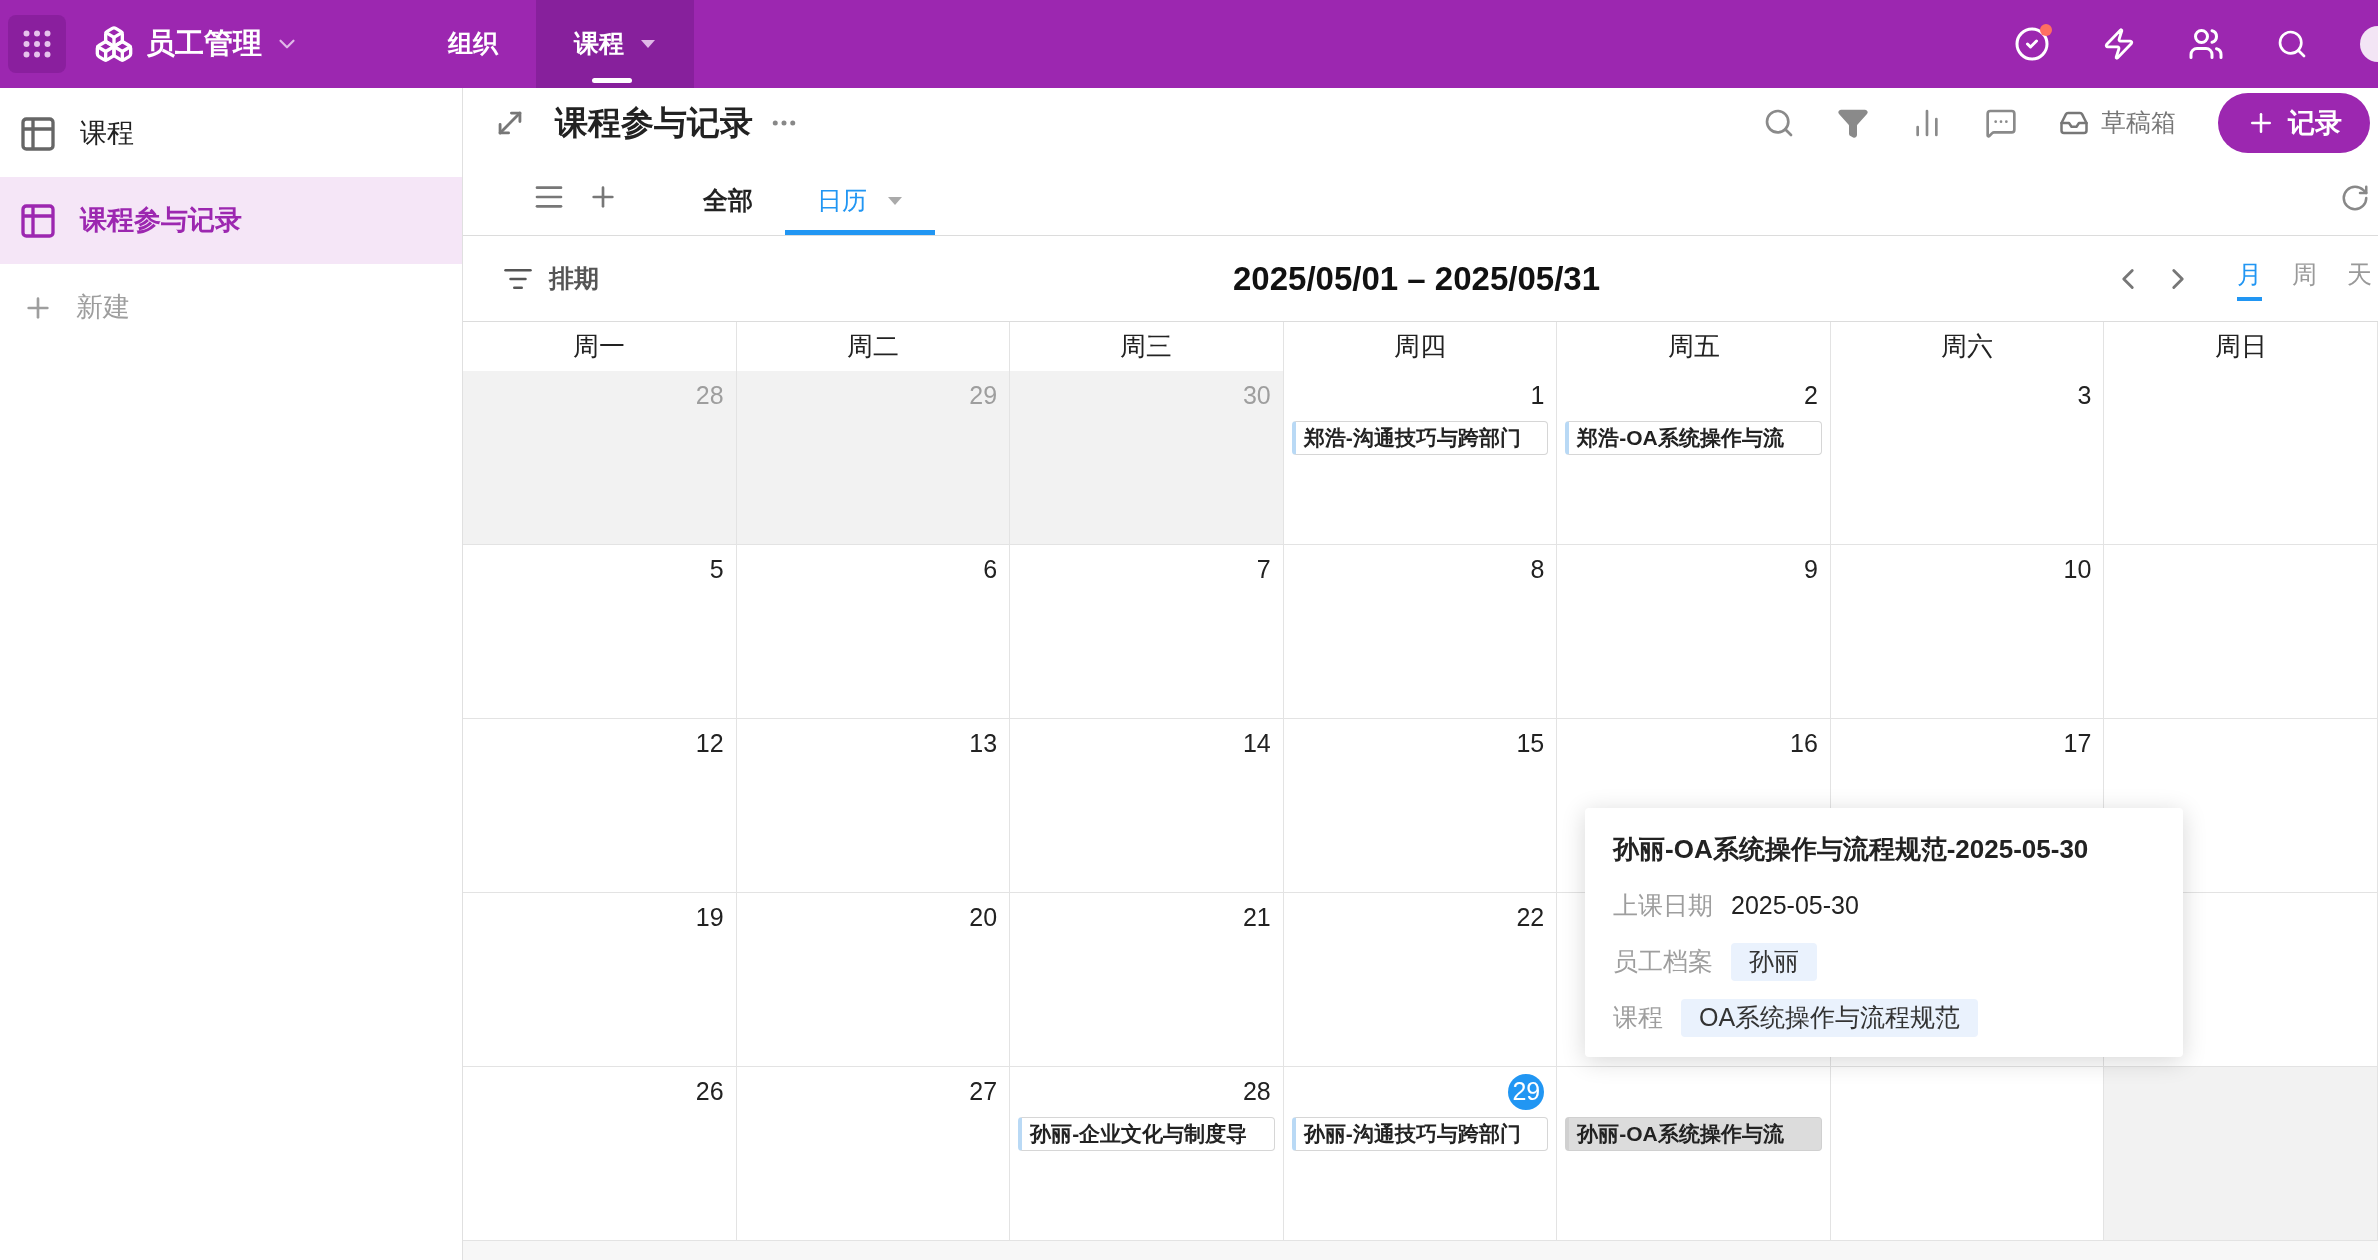 This screenshot has height=1260, width=2378. I want to click on day-number: 17, so click(2077, 744).